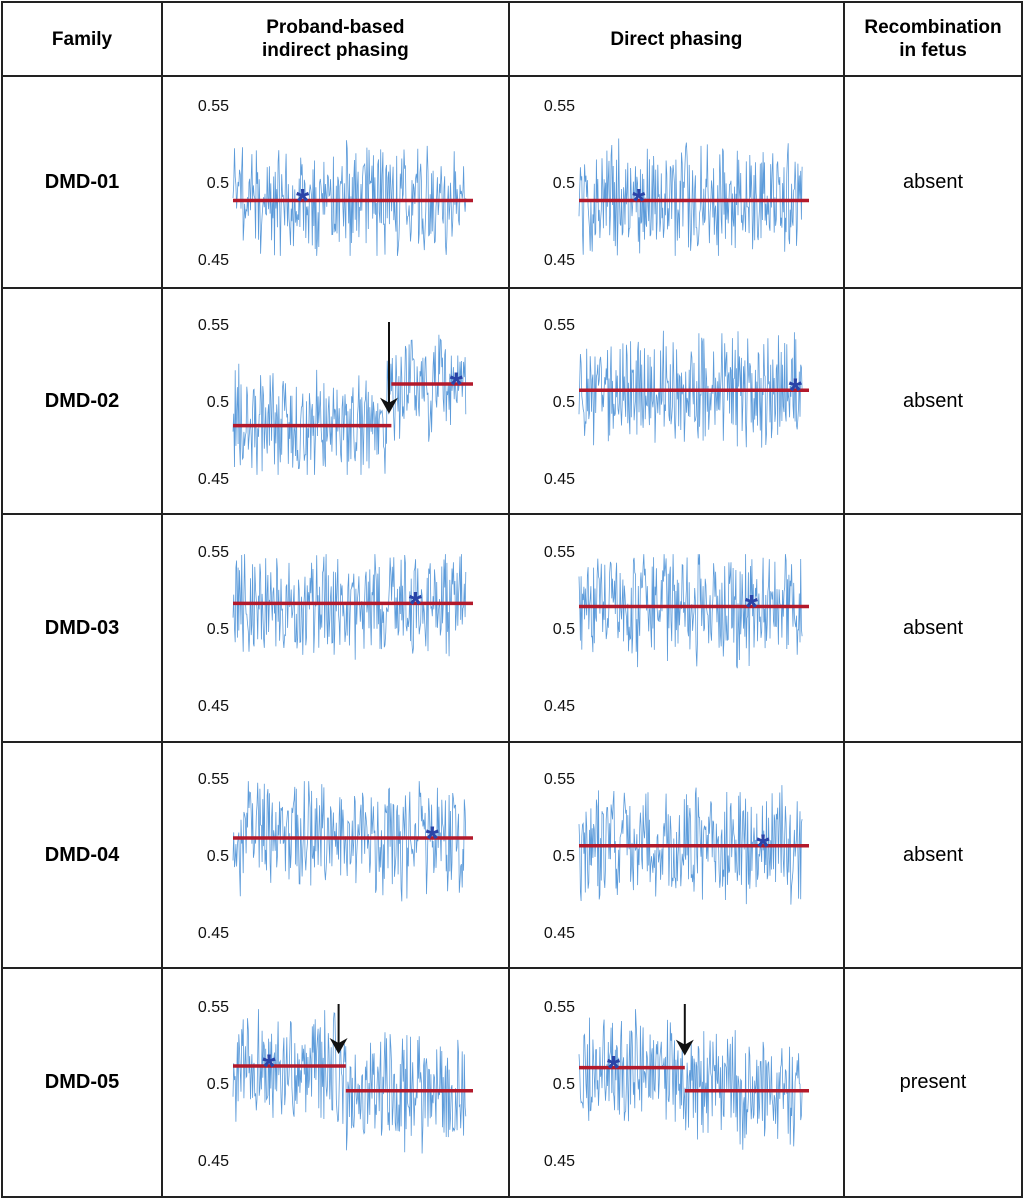 The image size is (1024, 1199). What do you see at coordinates (335, 27) in the screenshot?
I see `header-indirect-line1: Proband-based` at bounding box center [335, 27].